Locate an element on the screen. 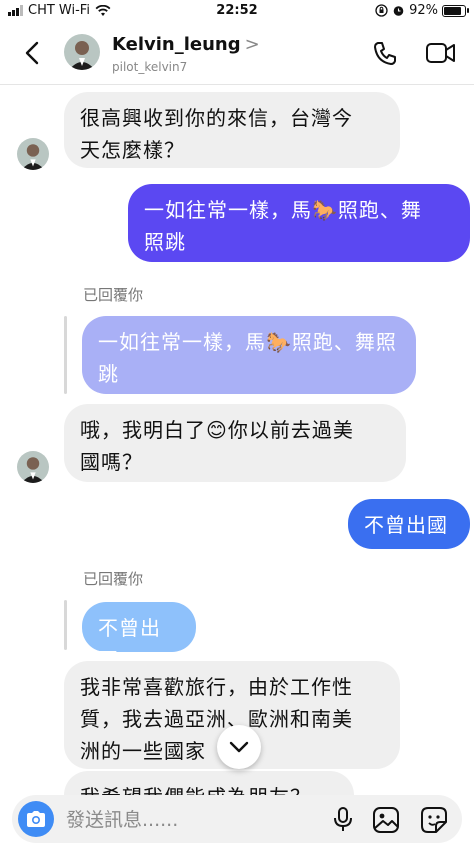 The width and height of the screenshot is (474, 848). reply-quote: 不曾出國 is located at coordinates (139, 637).